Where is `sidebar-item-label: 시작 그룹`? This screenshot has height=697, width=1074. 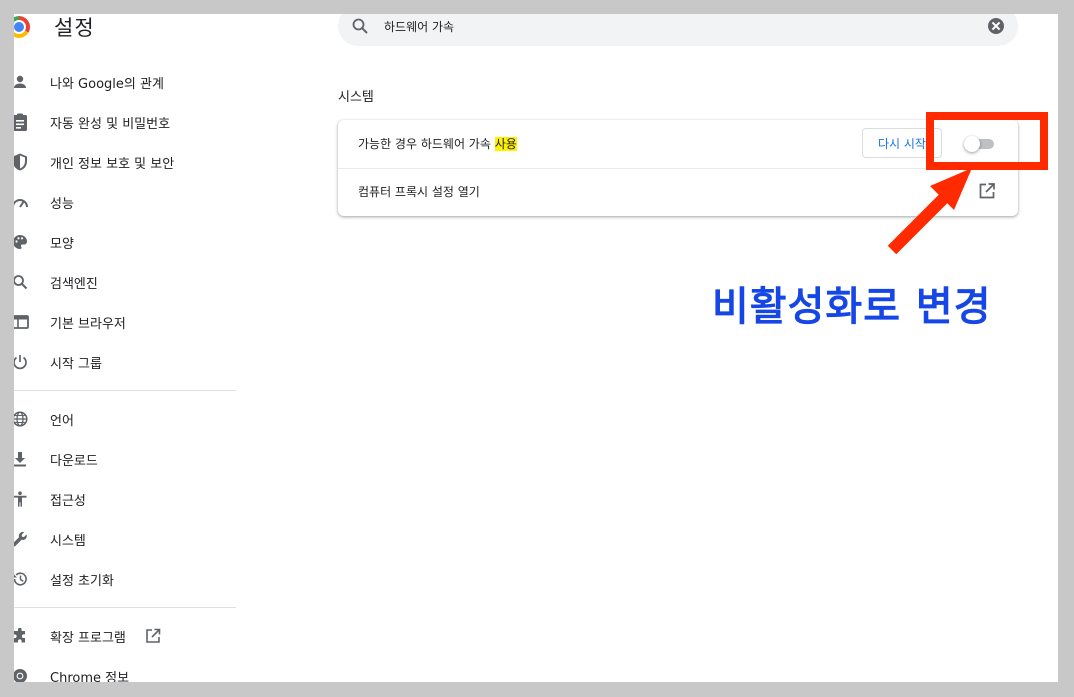
sidebar-item-label: 시작 그룹 is located at coordinates (76, 364).